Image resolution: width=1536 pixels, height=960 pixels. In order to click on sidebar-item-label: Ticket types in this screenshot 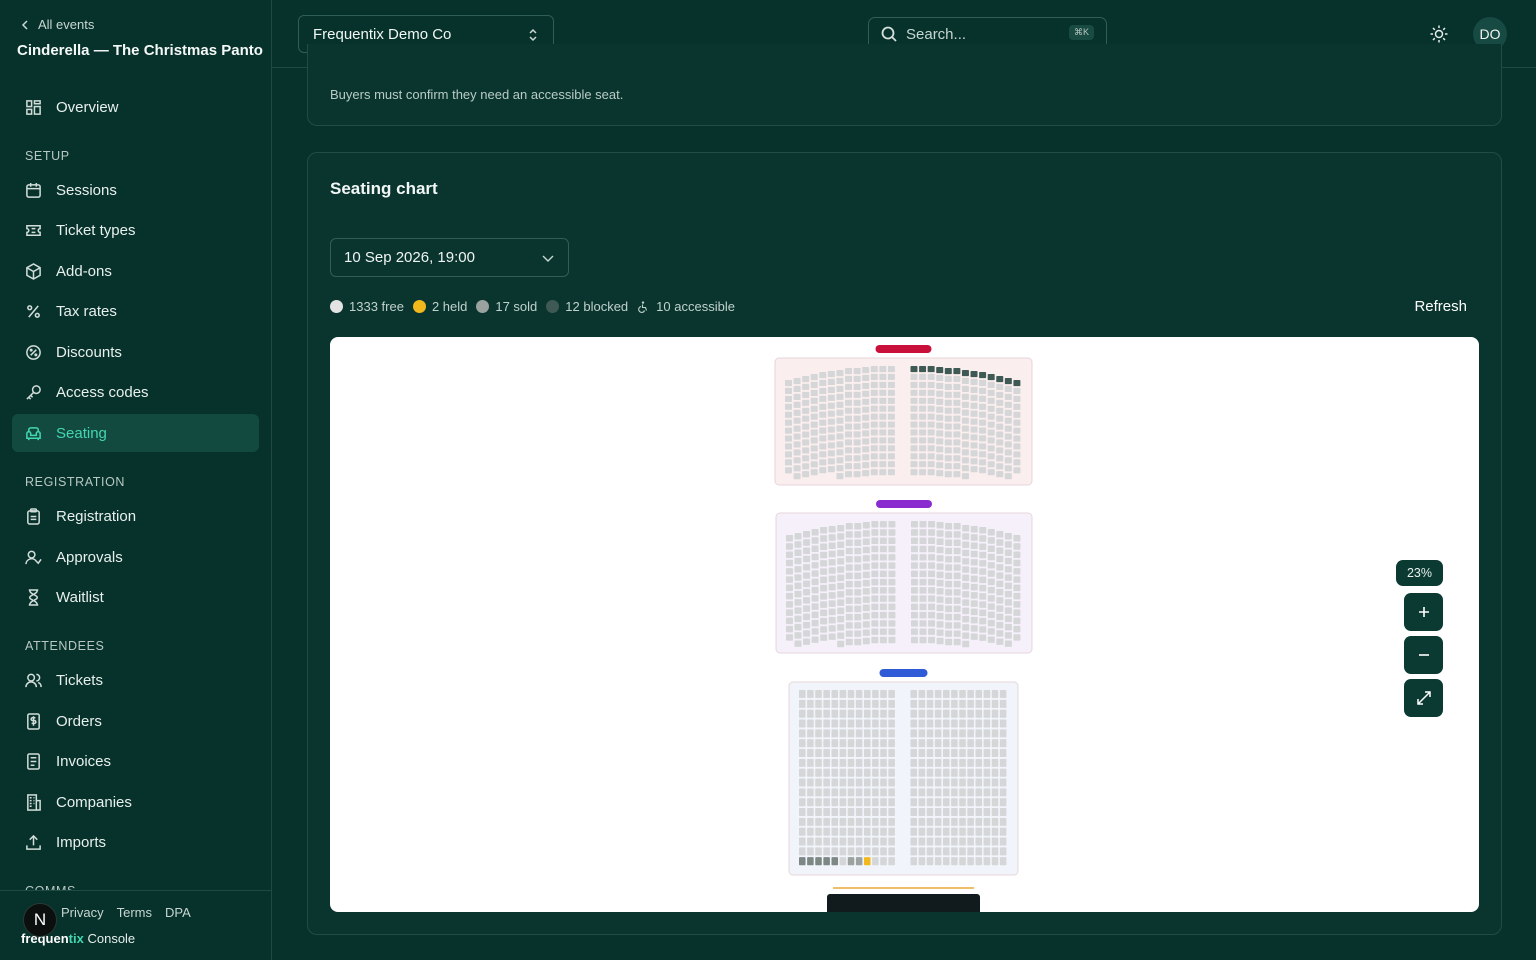, I will do `click(96, 230)`.